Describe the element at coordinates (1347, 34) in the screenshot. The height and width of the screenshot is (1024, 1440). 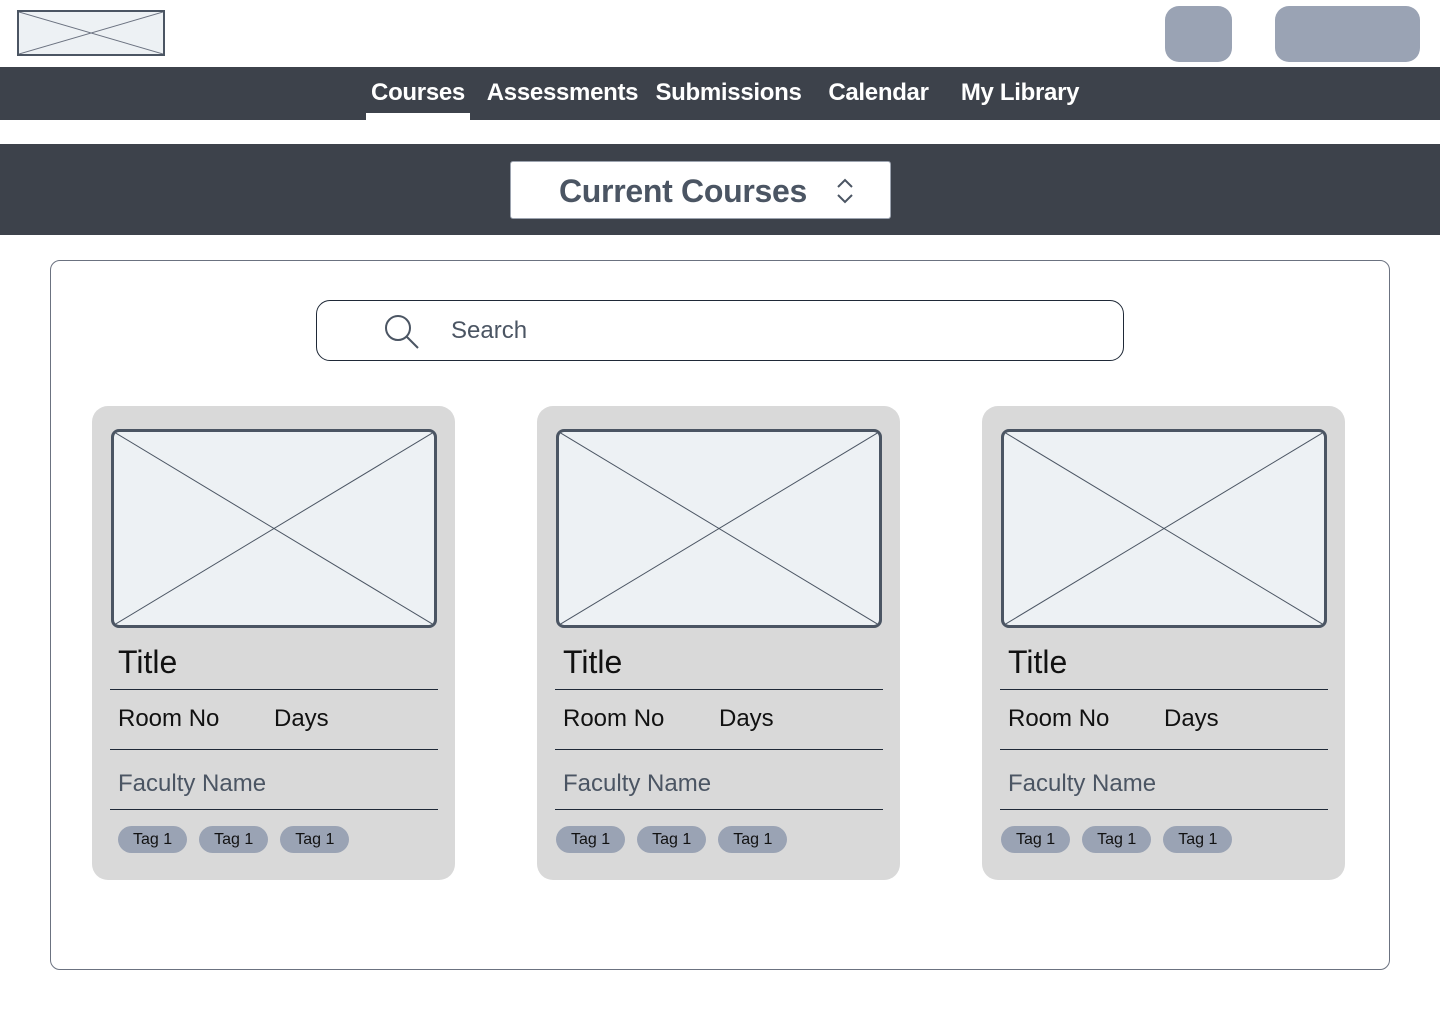
I see `header-button-large` at that location.